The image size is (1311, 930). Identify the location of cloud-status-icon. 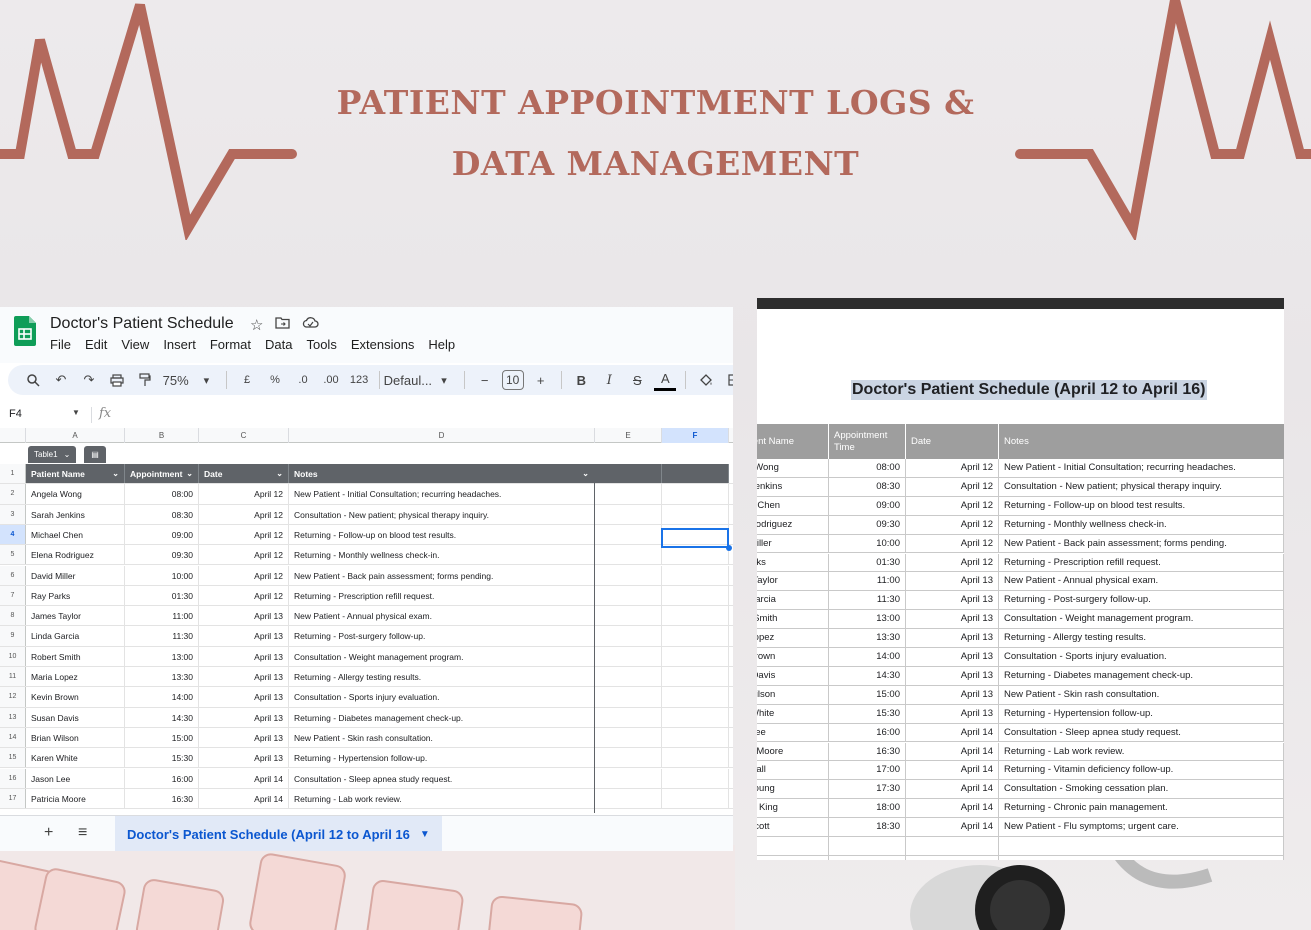
(311, 325).